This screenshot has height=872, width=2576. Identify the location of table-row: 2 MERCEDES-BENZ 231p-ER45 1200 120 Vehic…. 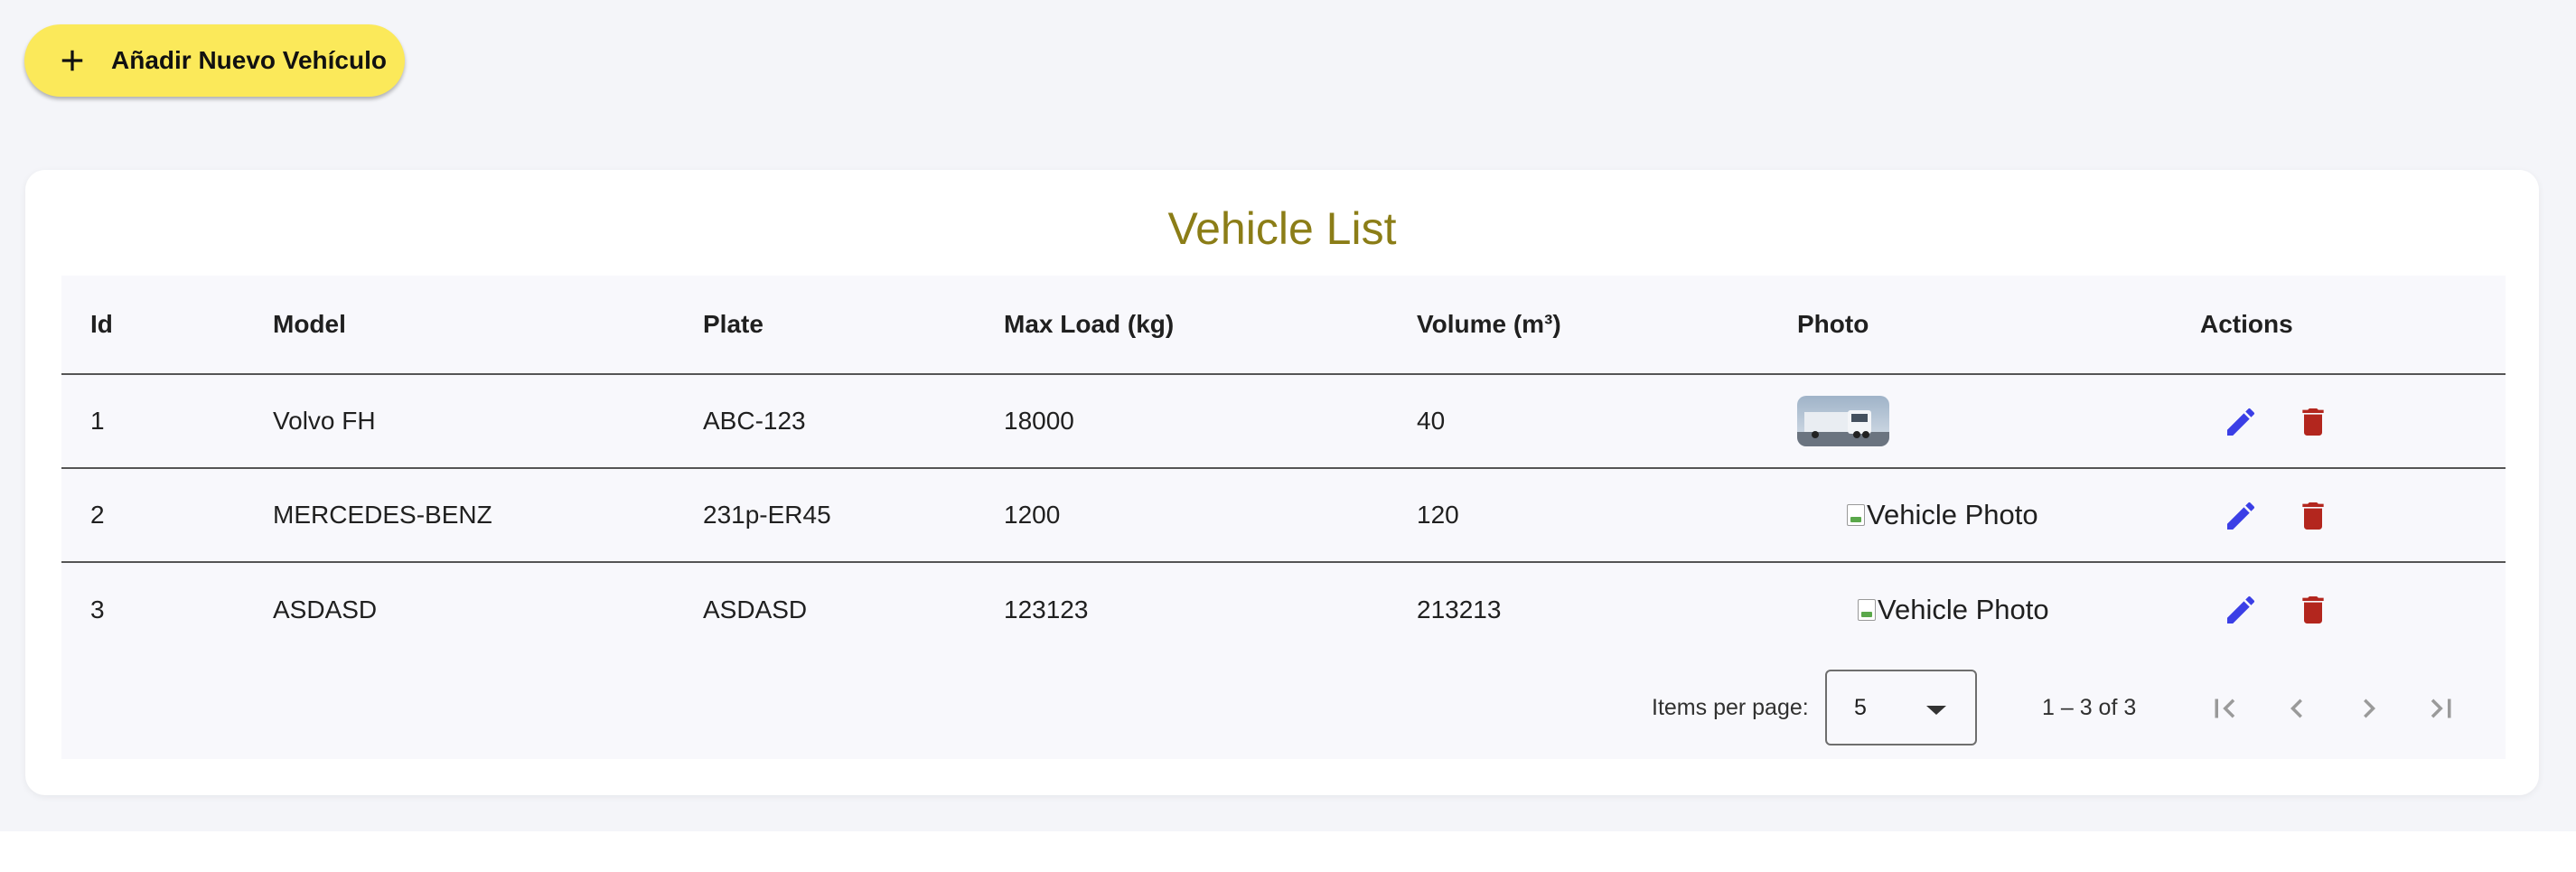
(1283, 516).